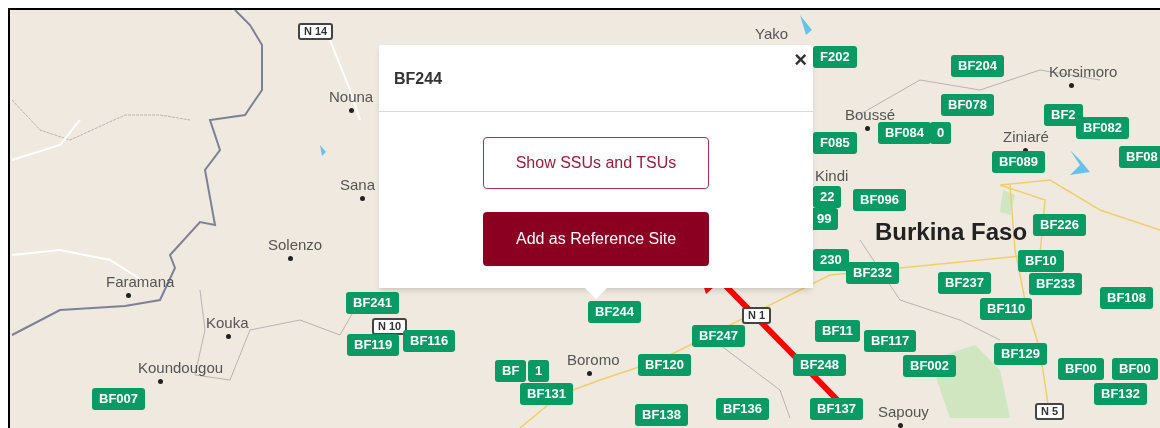 This screenshot has height=428, width=1160. I want to click on site-marker: BF10, so click(1041, 261).